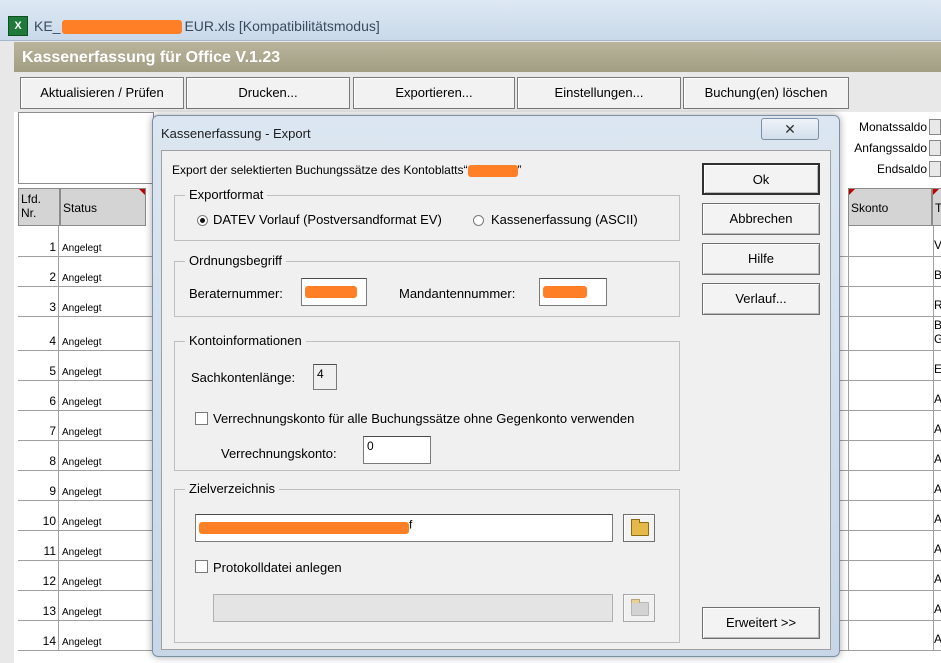 The height and width of the screenshot is (663, 941). I want to click on folder-disabled-icon, so click(640, 607).